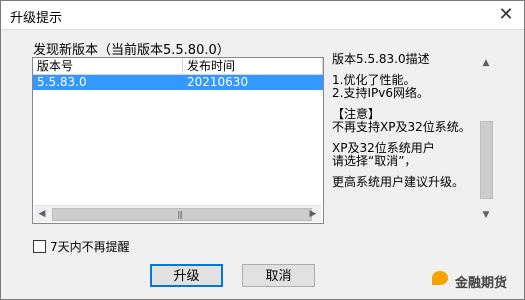 The width and height of the screenshot is (525, 300). What do you see at coordinates (381, 59) in the screenshot?
I see `description-line: 版本5.5.83.0描述` at bounding box center [381, 59].